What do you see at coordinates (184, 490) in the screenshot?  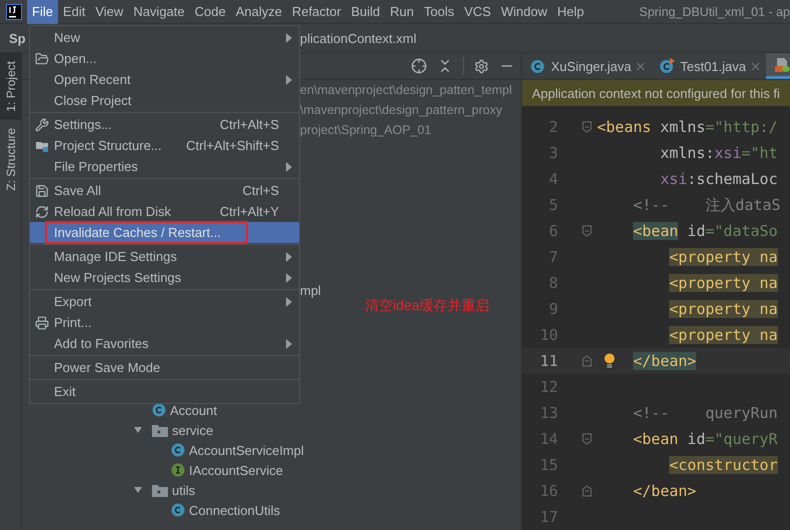 I see `tree-item-label: utils` at bounding box center [184, 490].